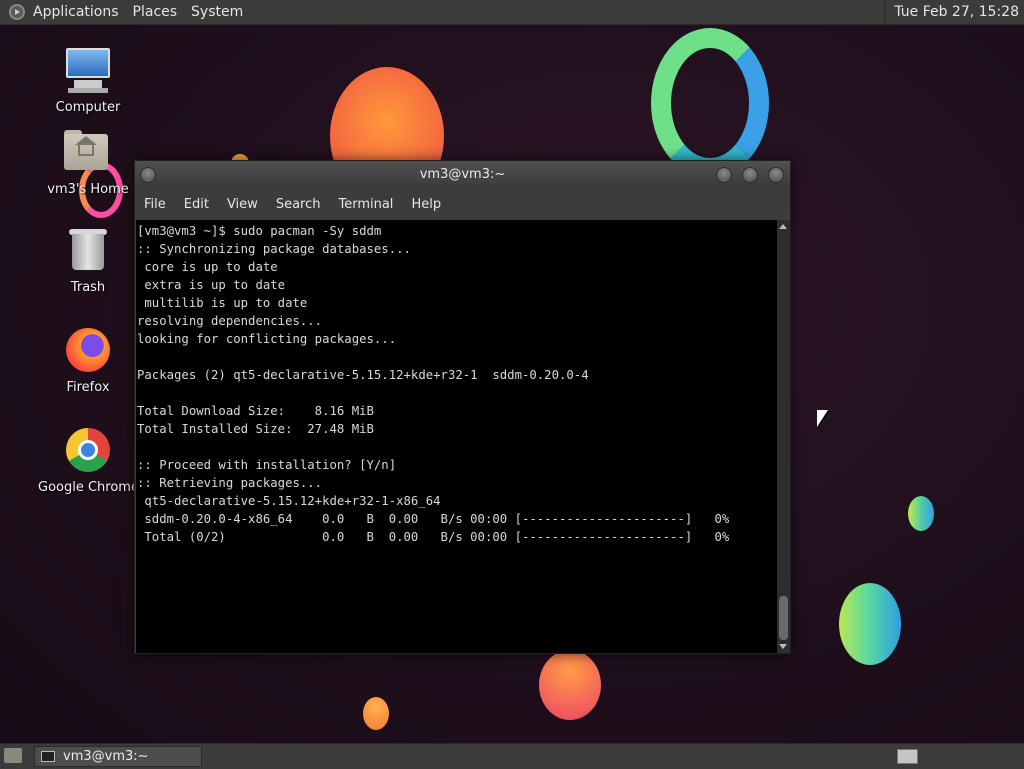  Describe the element at coordinates (88, 250) in the screenshot. I see `trash-icon` at that location.